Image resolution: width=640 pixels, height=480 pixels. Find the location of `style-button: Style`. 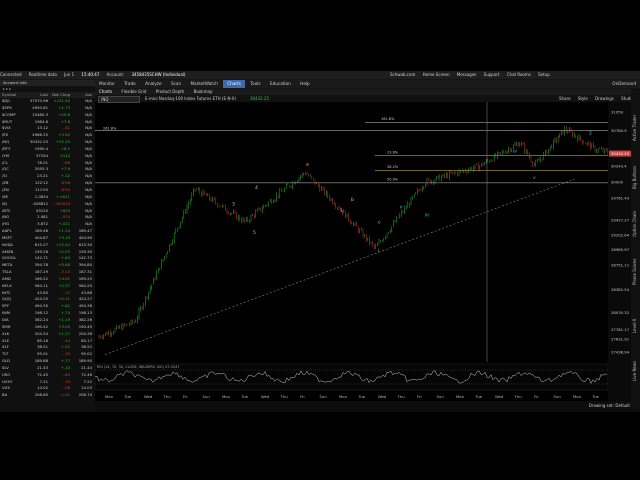

style-button: Style is located at coordinates (583, 98).